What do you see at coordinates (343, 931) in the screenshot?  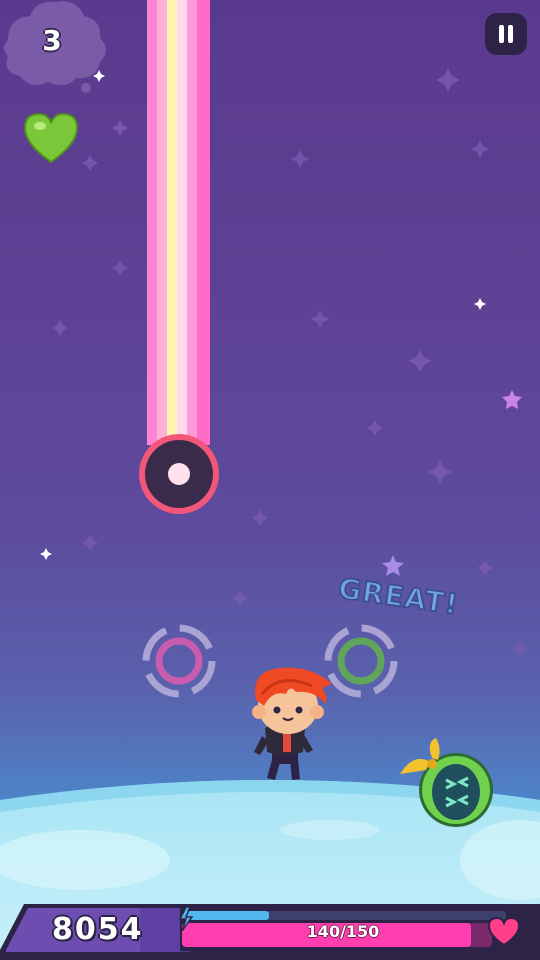 I see `health-text: 140/150` at bounding box center [343, 931].